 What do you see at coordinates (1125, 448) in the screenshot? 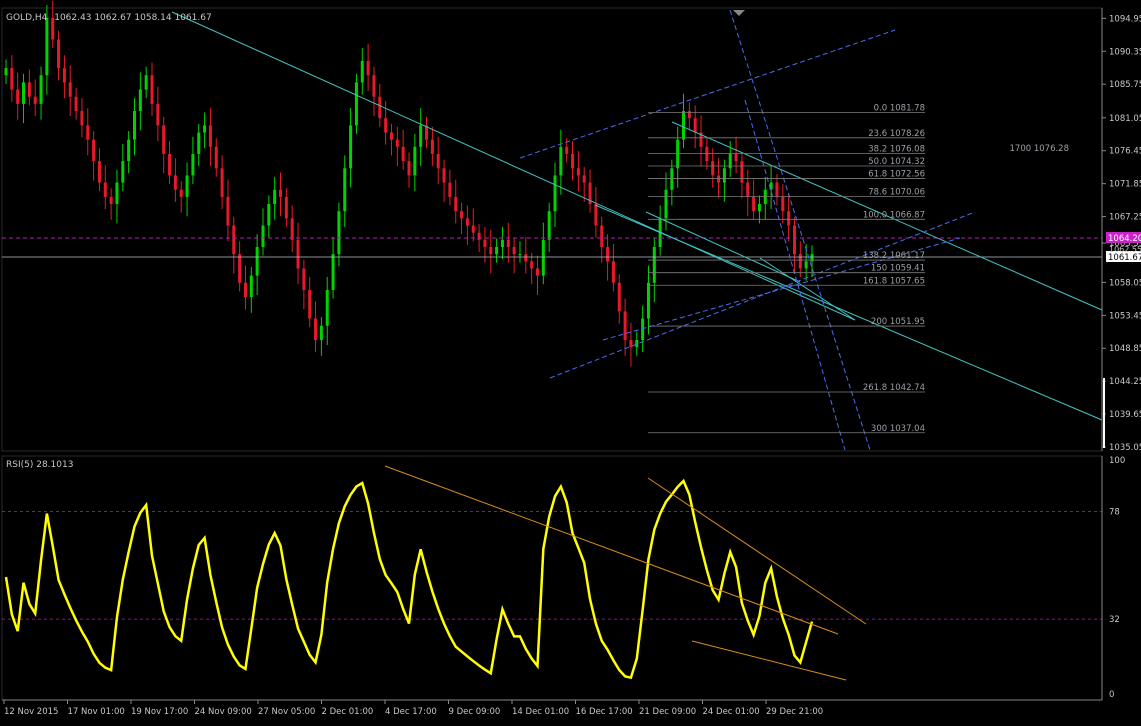
I see `price-tick-label: 1035.05` at bounding box center [1125, 448].